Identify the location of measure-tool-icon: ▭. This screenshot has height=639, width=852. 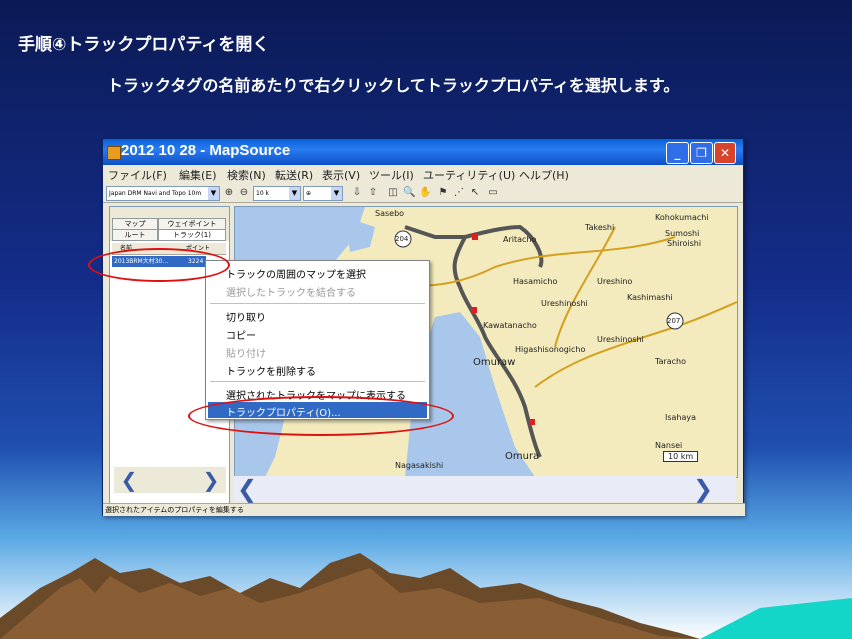
(493, 193).